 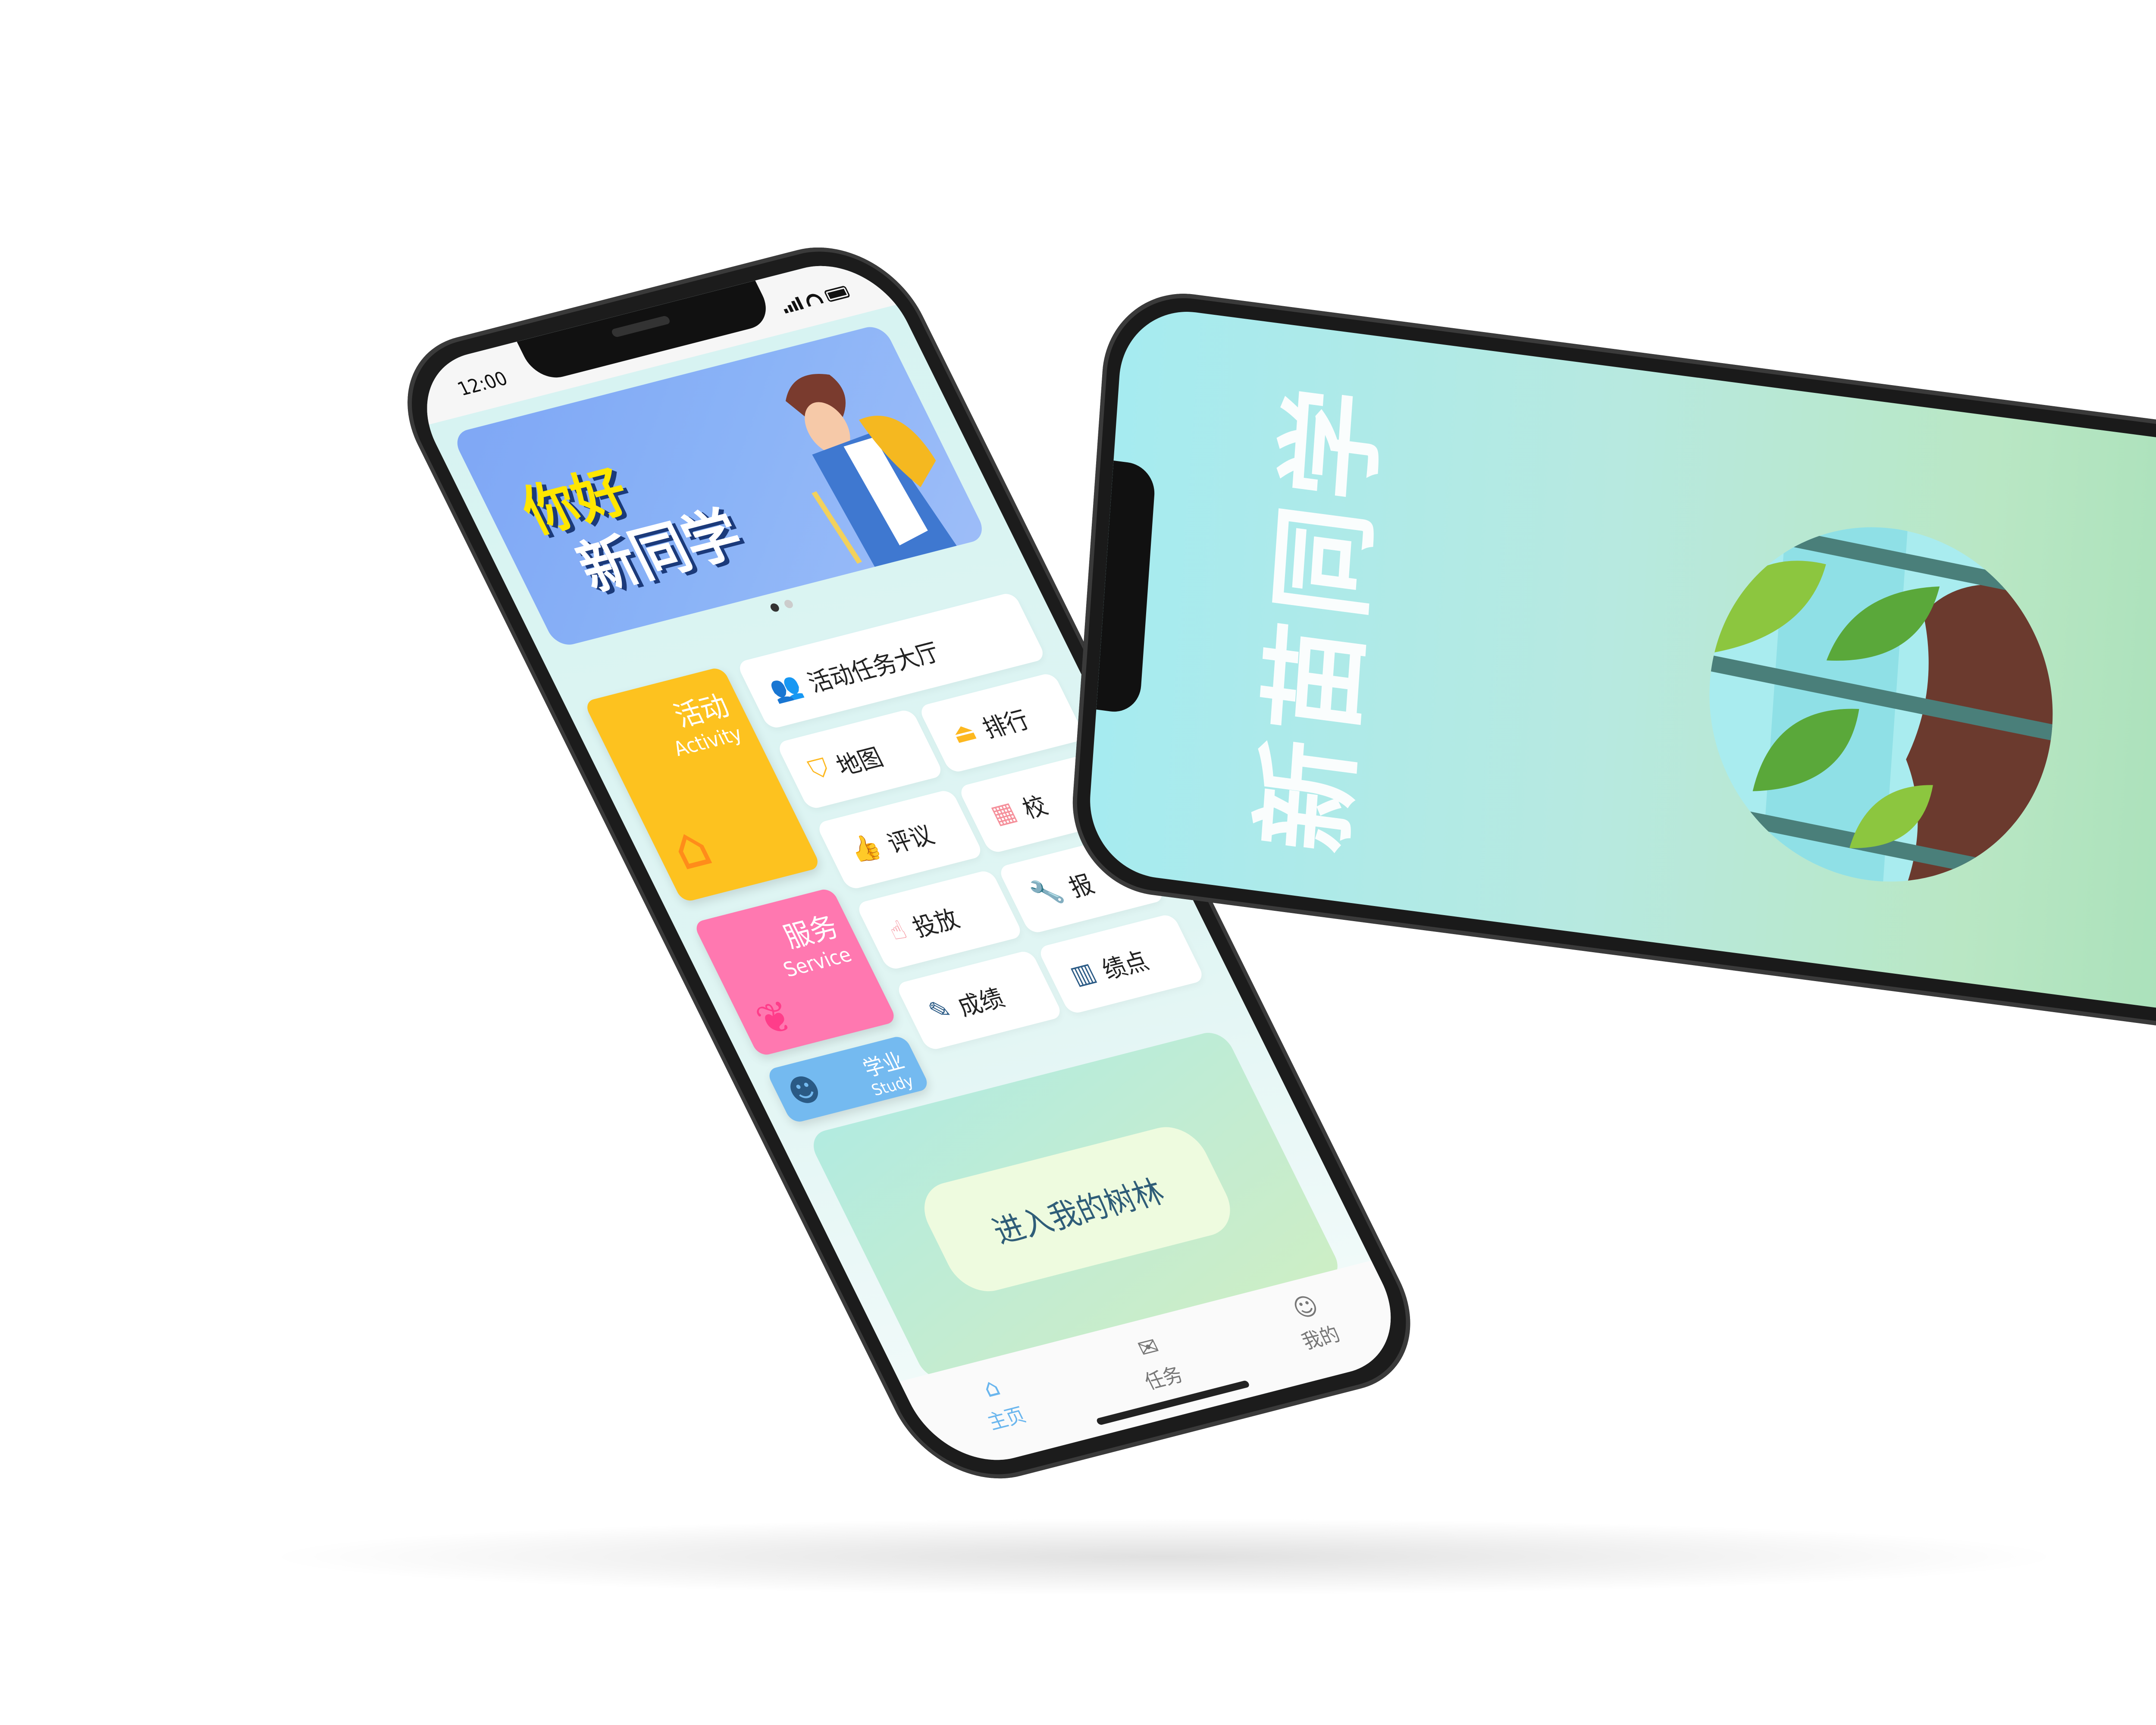 I want to click on page-dot, so click(x=789, y=604).